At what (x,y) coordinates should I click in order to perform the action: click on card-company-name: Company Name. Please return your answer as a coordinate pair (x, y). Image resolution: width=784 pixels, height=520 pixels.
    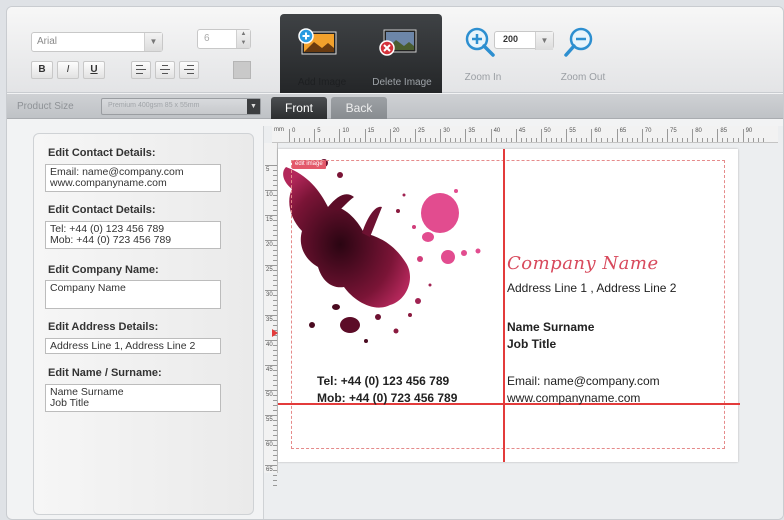
    Looking at the image, I should click on (583, 263).